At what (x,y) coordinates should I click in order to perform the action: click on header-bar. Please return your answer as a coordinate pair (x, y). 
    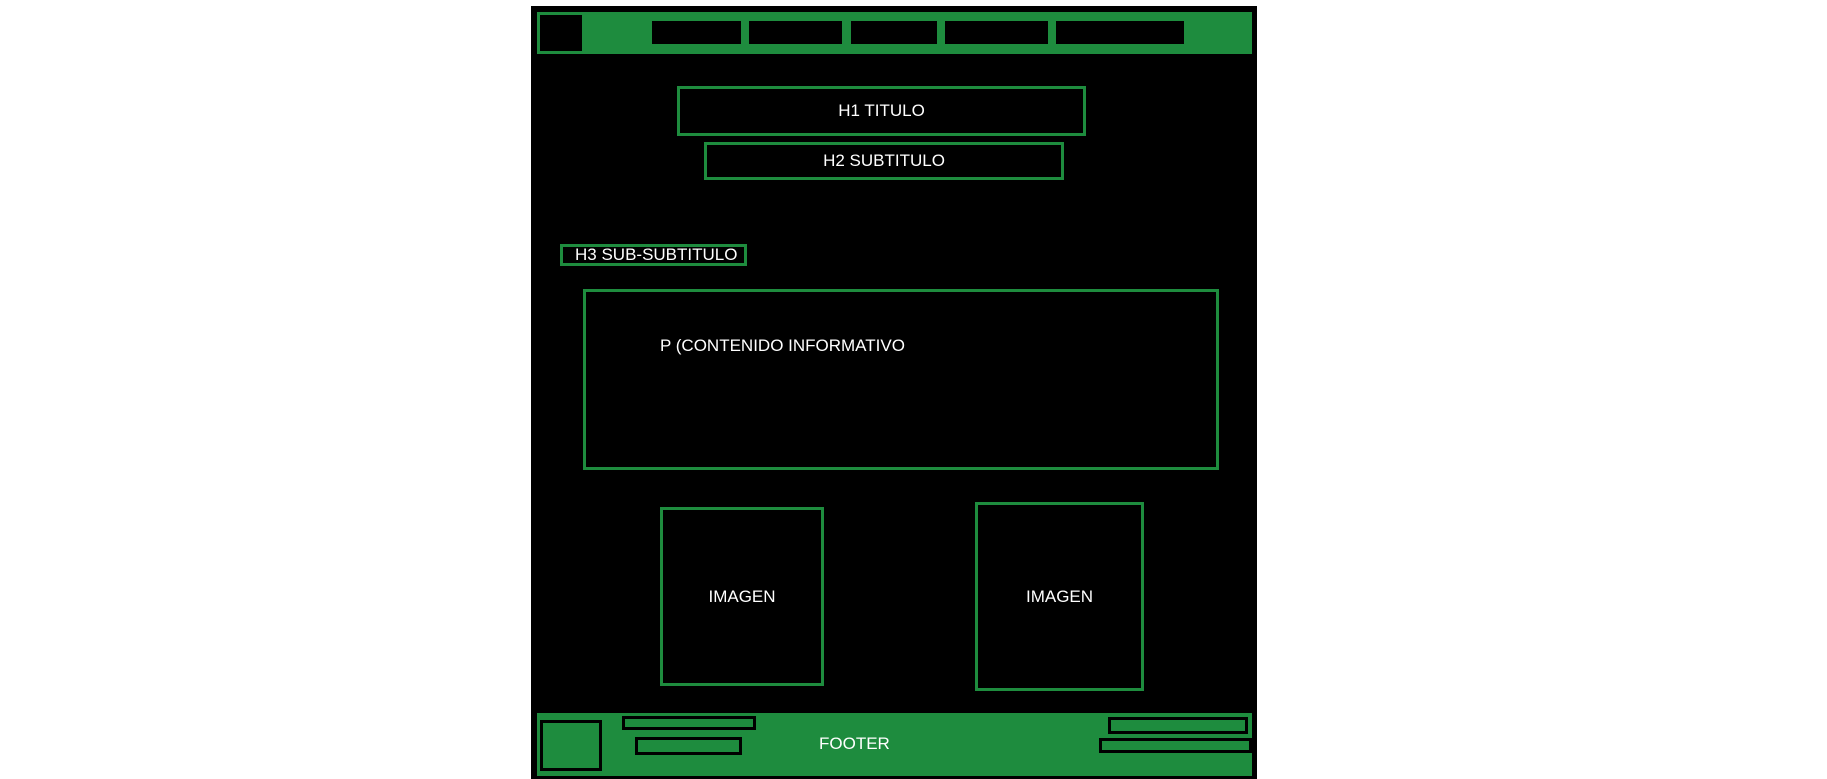
    Looking at the image, I should click on (894, 33).